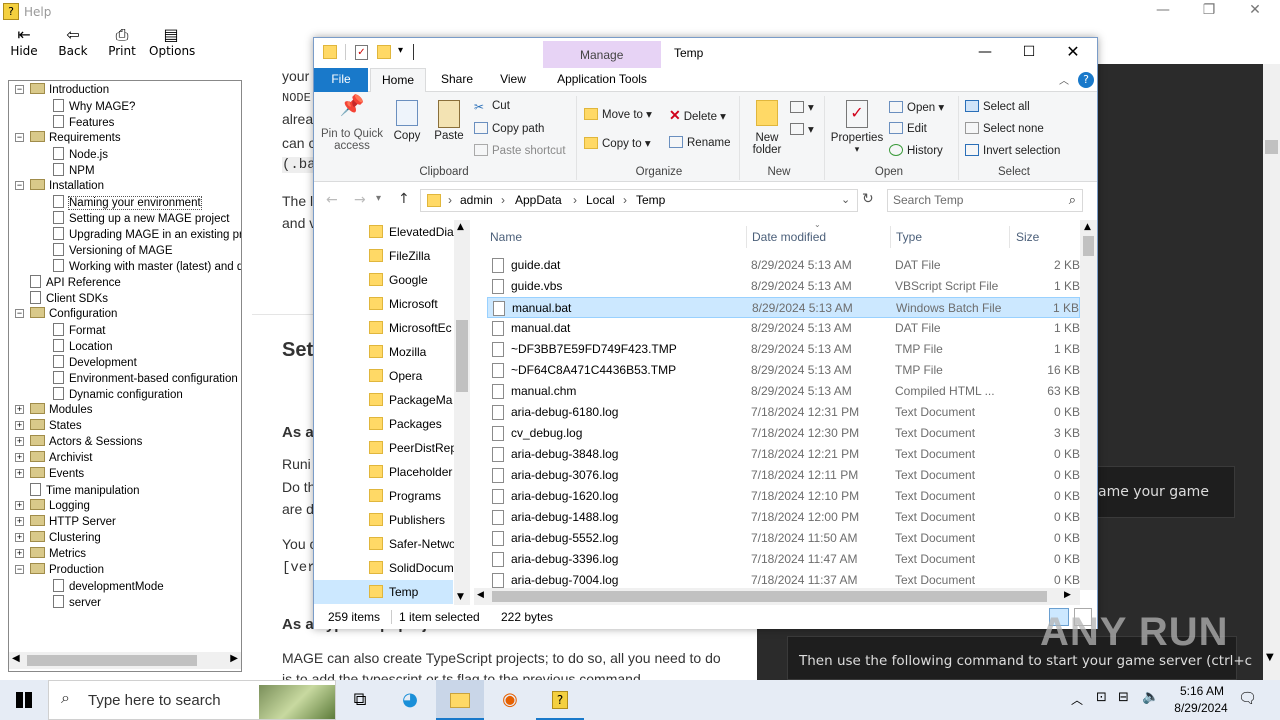 Image resolution: width=1280 pixels, height=720 pixels. What do you see at coordinates (127, 203) in the screenshot?
I see `toc-item: Naming your environment` at bounding box center [127, 203].